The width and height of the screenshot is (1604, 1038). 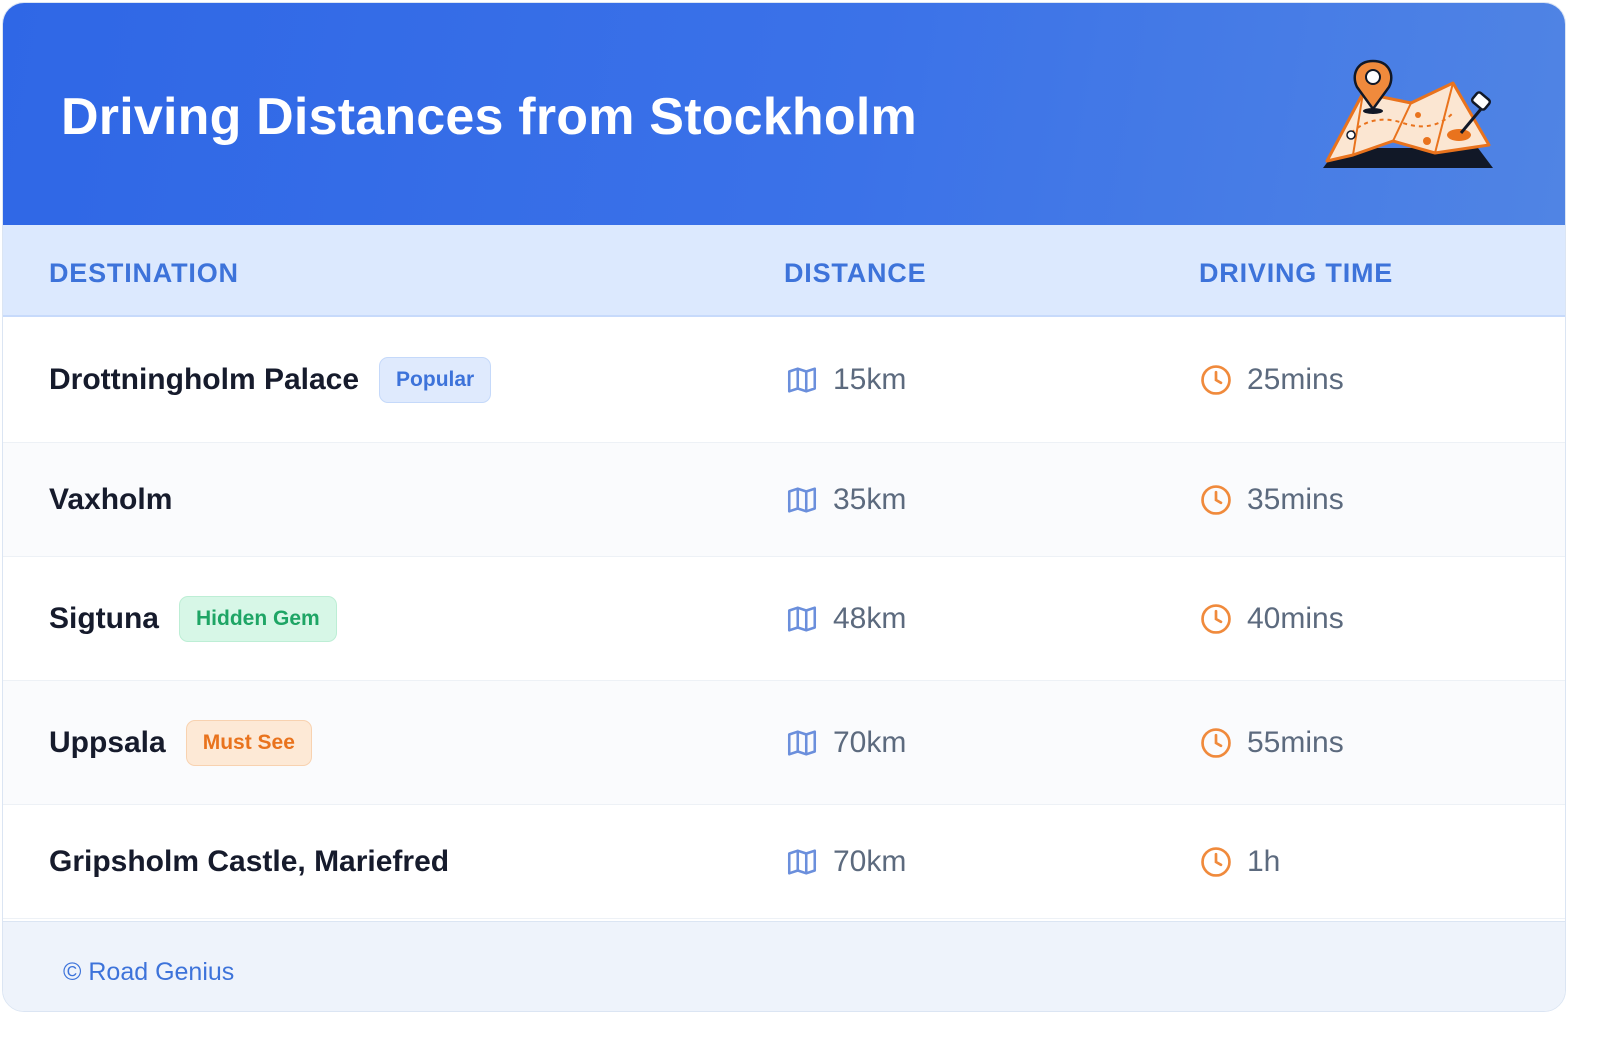 What do you see at coordinates (107, 742) in the screenshot?
I see `destination-name: Uppsala` at bounding box center [107, 742].